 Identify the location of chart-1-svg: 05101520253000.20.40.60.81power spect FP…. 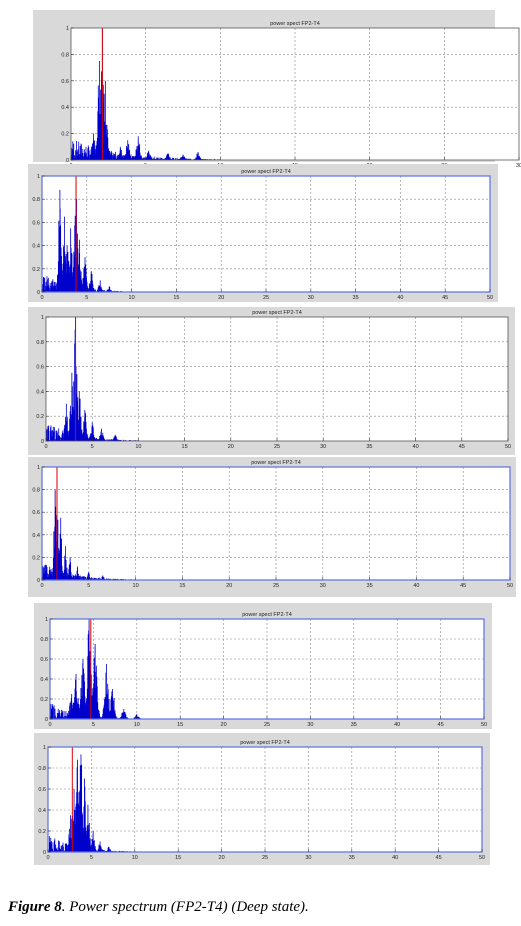
(291, 95).